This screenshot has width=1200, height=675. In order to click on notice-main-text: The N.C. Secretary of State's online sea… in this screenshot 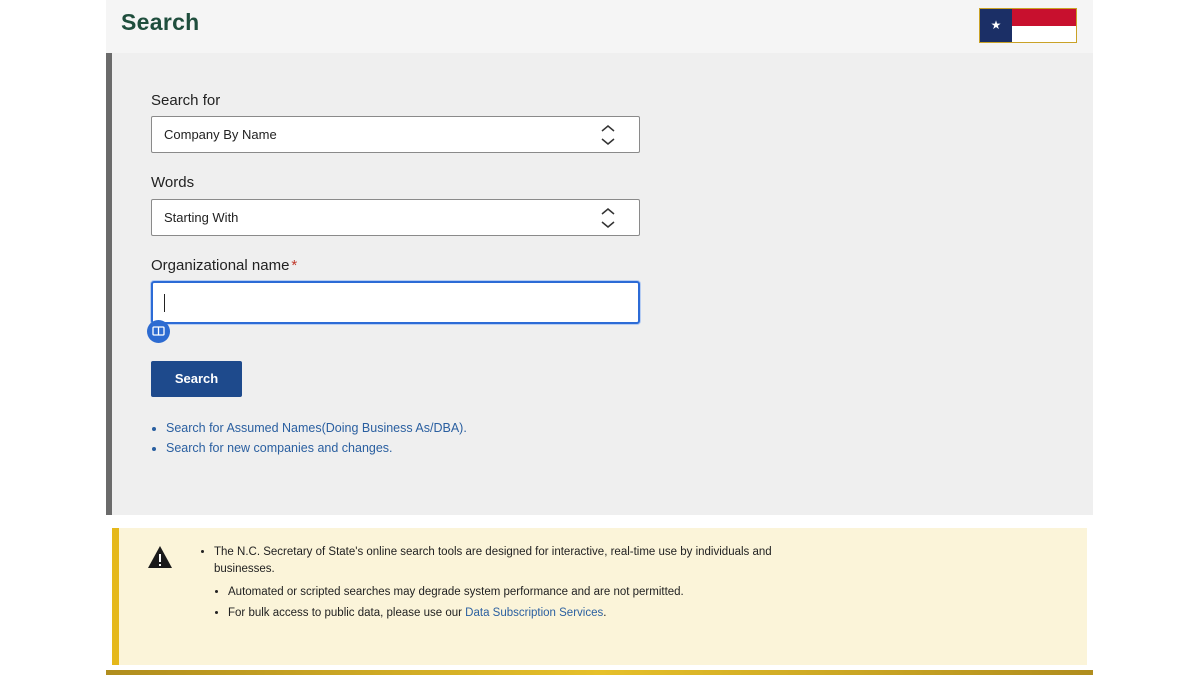, I will do `click(493, 560)`.